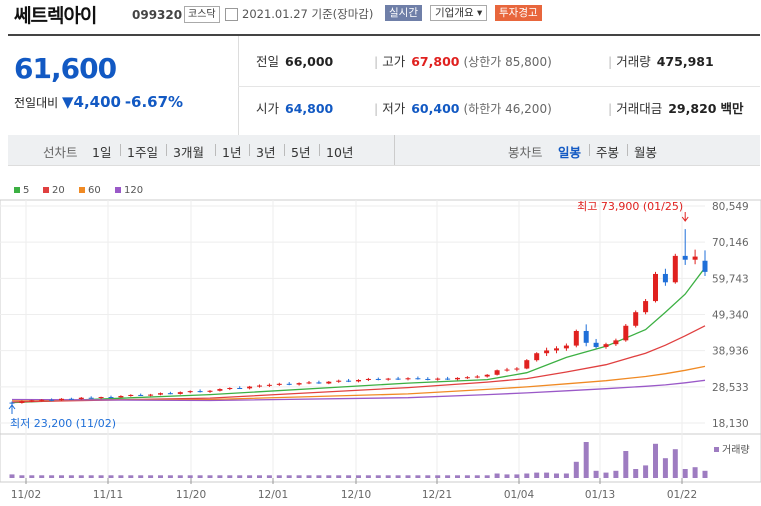 This screenshot has height=506, width=761. I want to click on period-1y: 1년, so click(231, 151).